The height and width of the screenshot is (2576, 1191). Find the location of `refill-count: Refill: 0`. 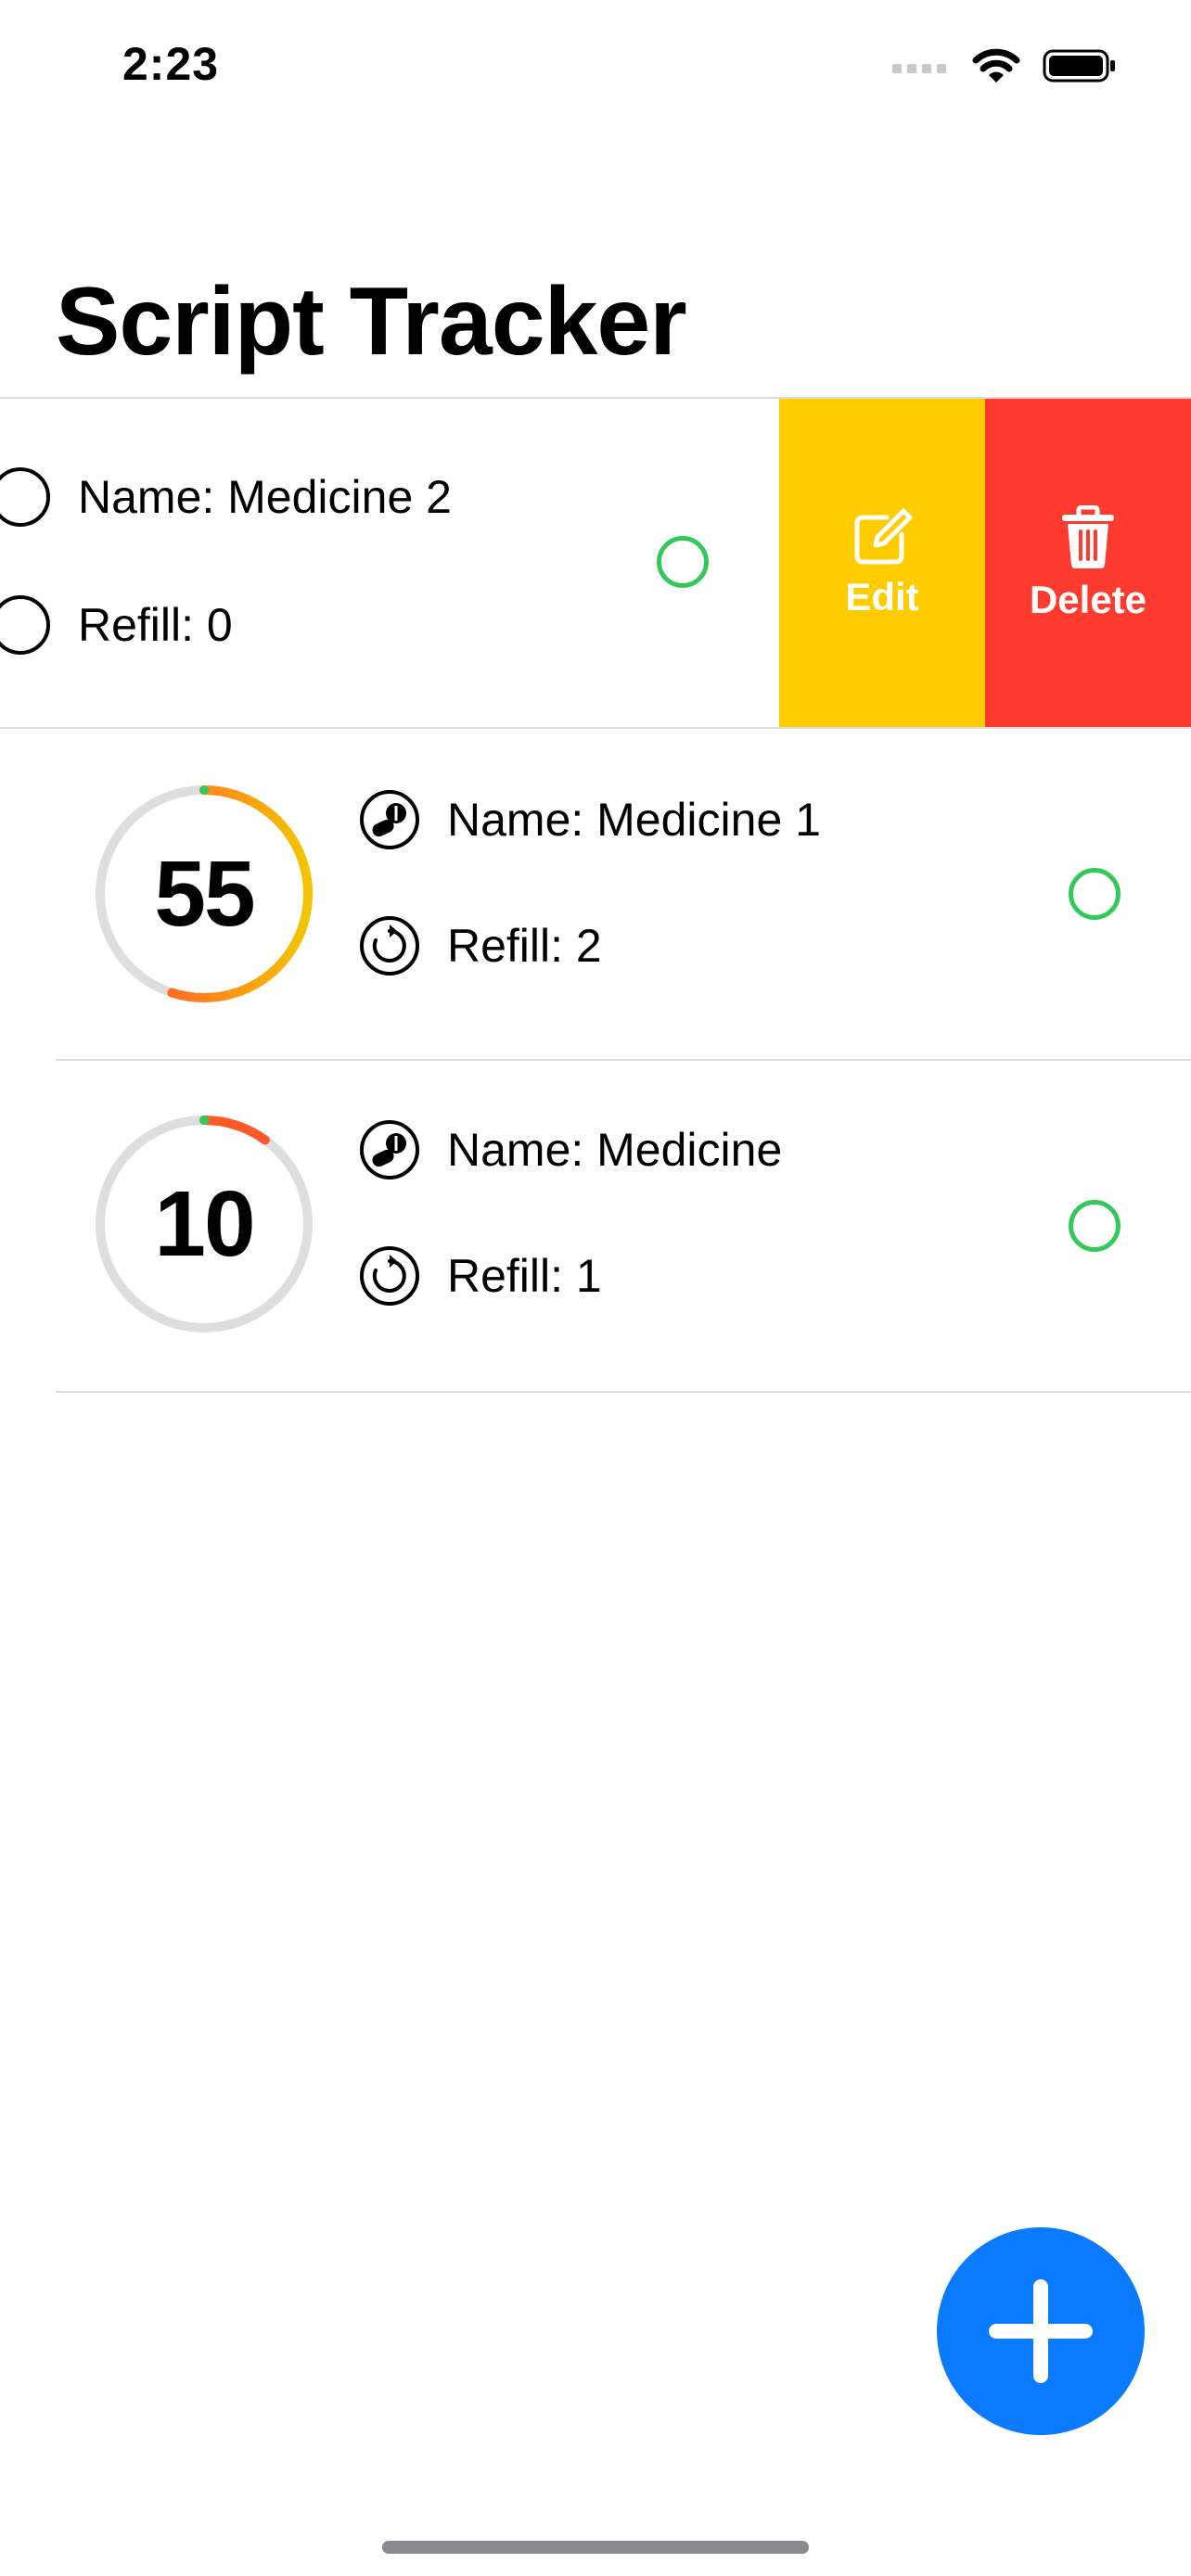

refill-count: Refill: 0 is located at coordinates (155, 625).